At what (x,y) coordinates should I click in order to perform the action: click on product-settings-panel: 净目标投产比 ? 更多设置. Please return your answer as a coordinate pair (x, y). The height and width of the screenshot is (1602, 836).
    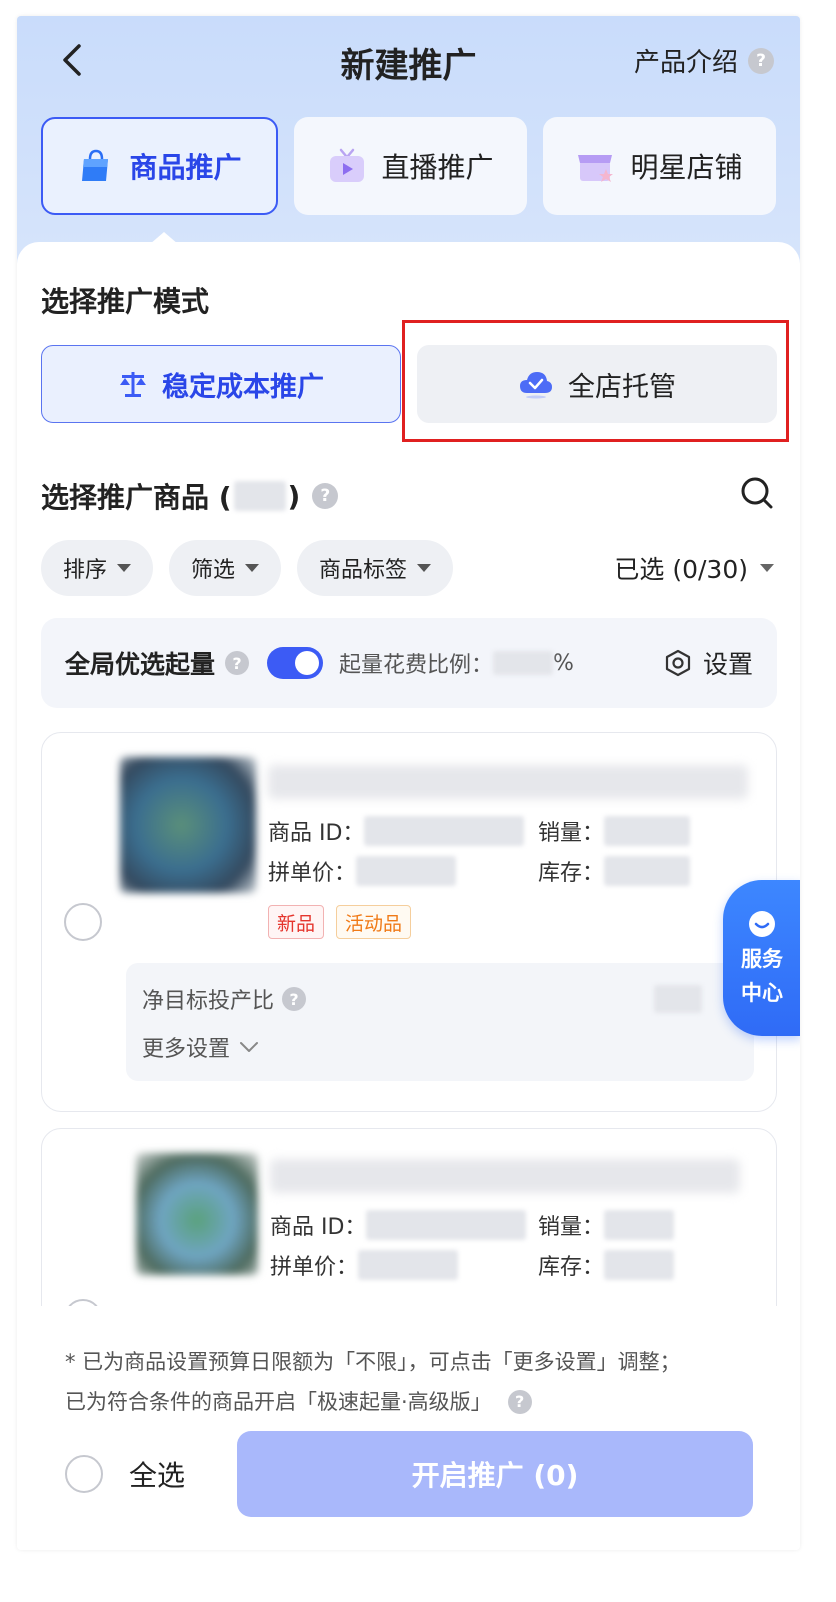
    Looking at the image, I should click on (440, 1022).